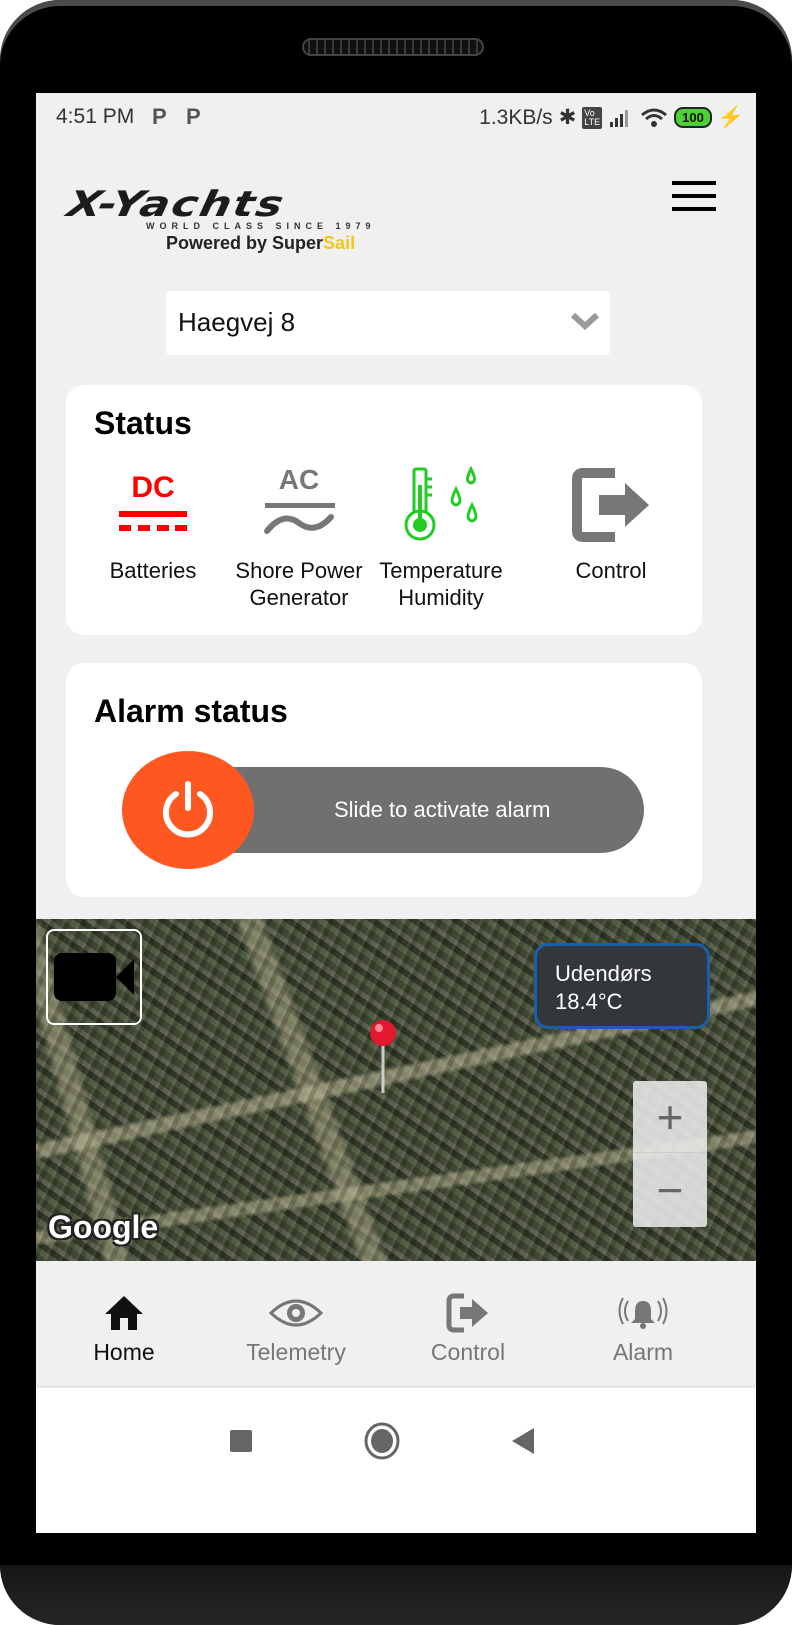 The height and width of the screenshot is (1625, 792). I want to click on alarm-card: Alarm status Slide to activate alarm, so click(384, 780).